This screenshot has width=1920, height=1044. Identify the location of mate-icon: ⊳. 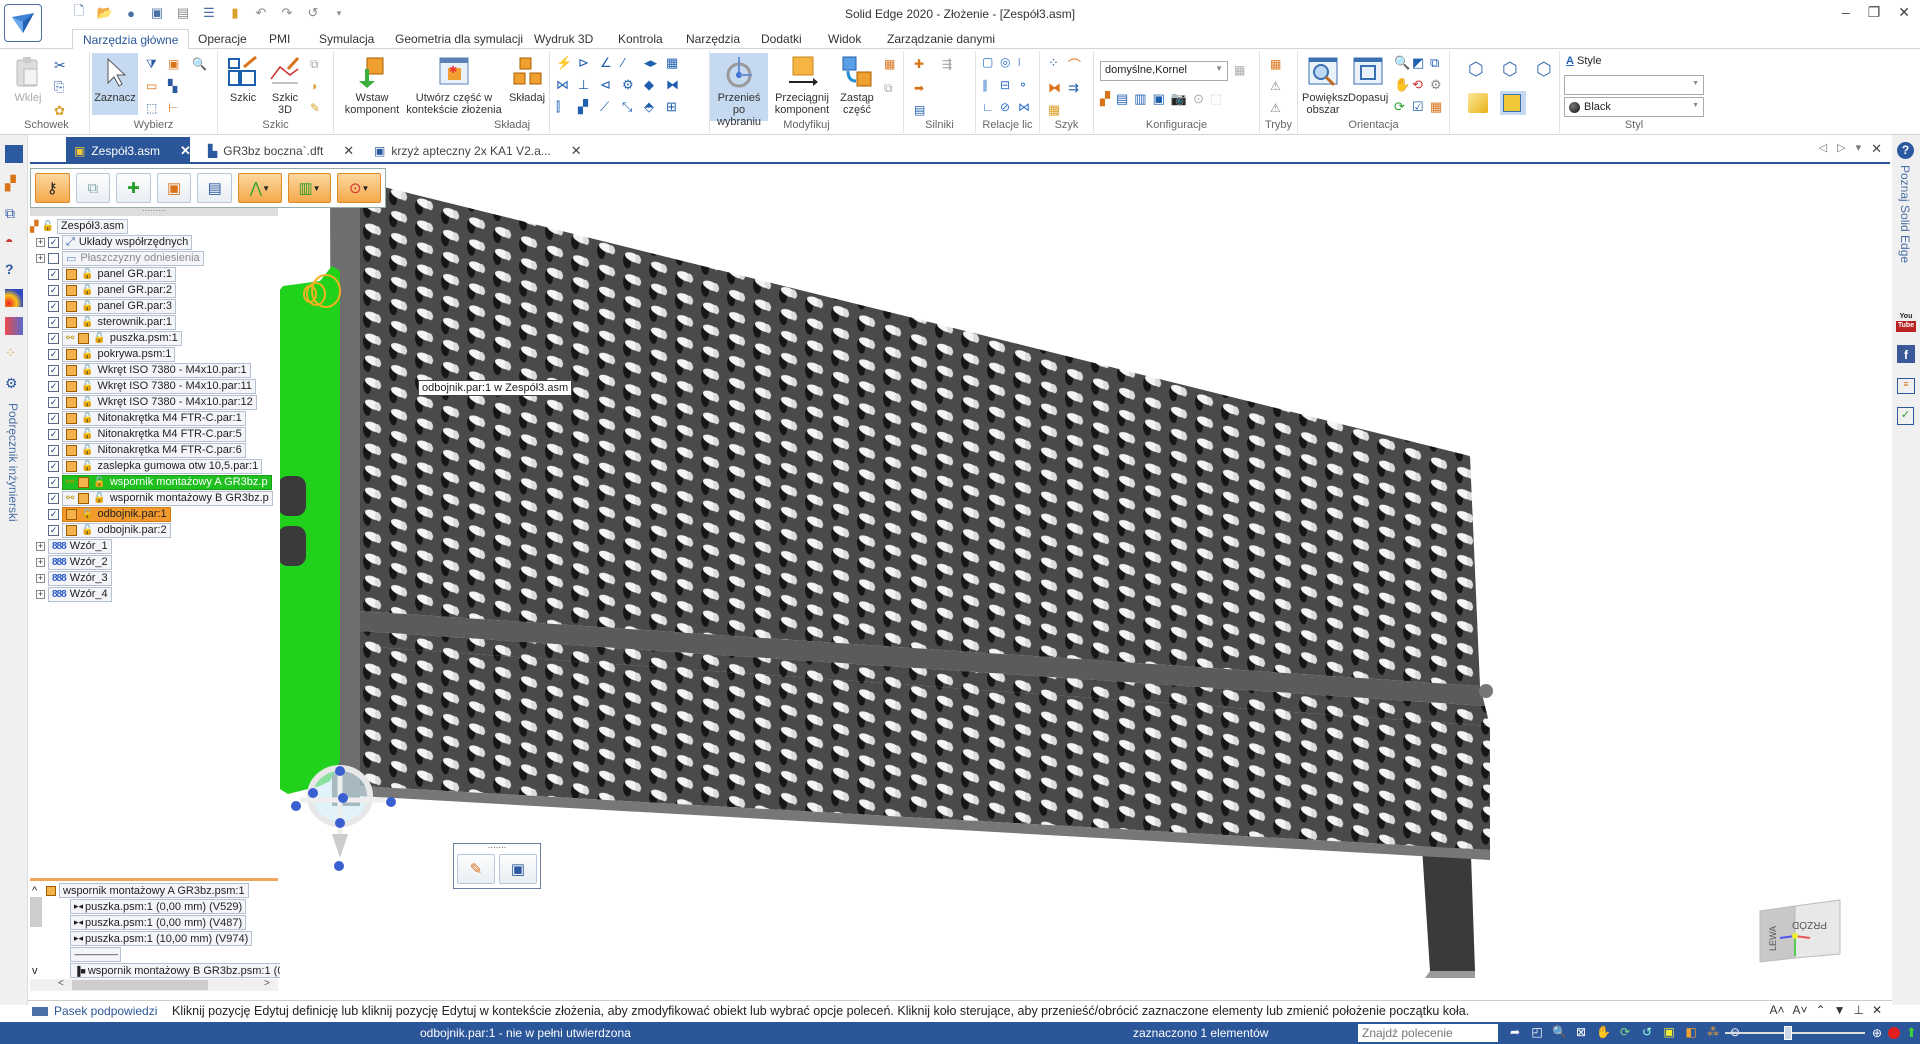
(589, 63).